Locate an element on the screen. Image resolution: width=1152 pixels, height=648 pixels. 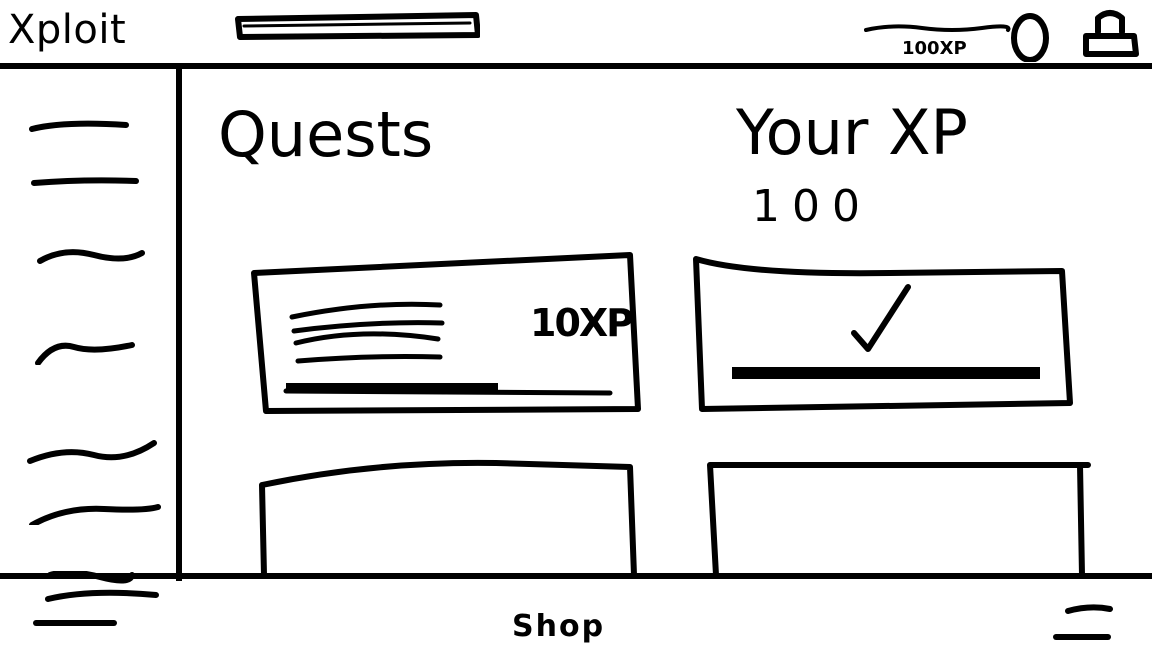
quest-card-completed is located at coordinates (886, 333).